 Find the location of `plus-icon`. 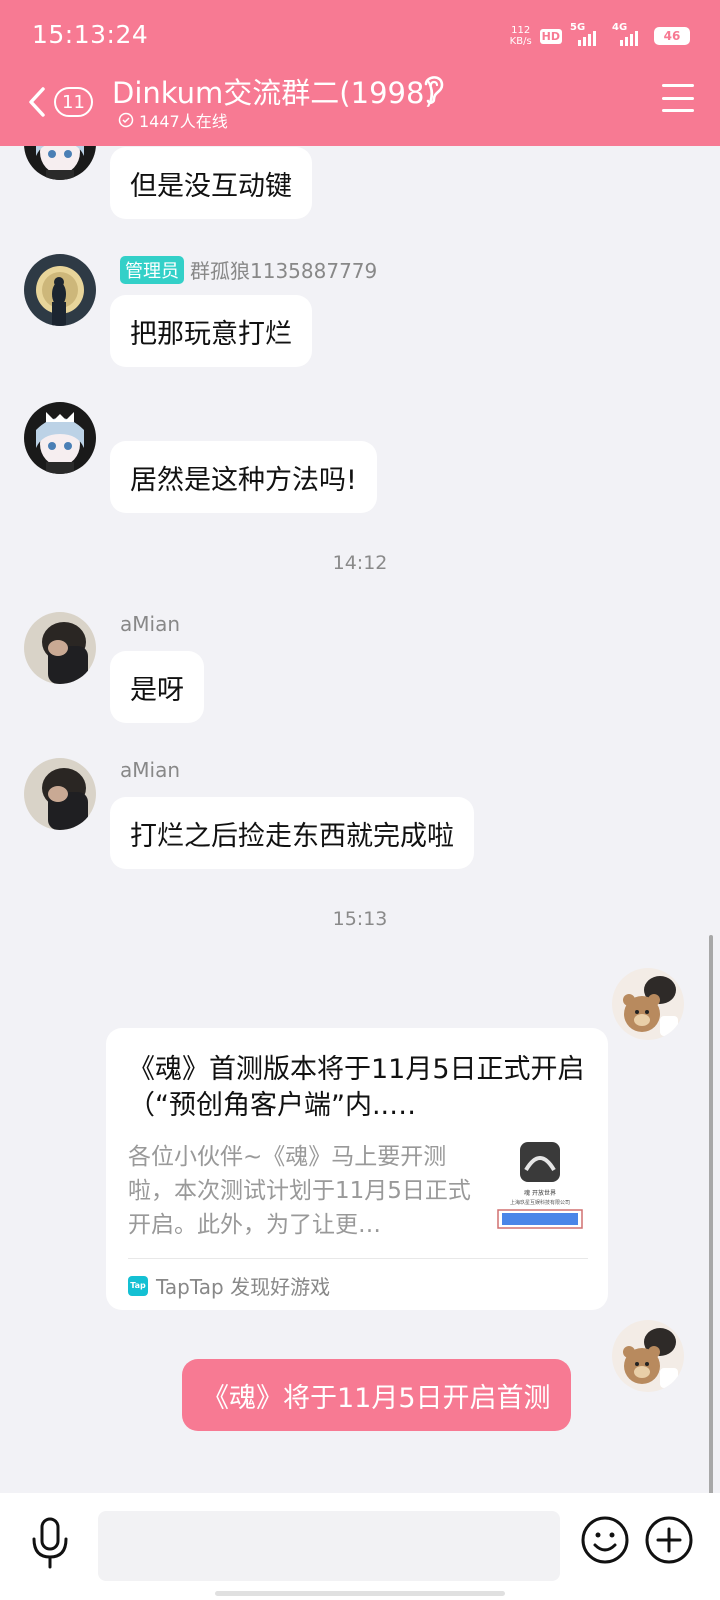

plus-icon is located at coordinates (669, 1540).